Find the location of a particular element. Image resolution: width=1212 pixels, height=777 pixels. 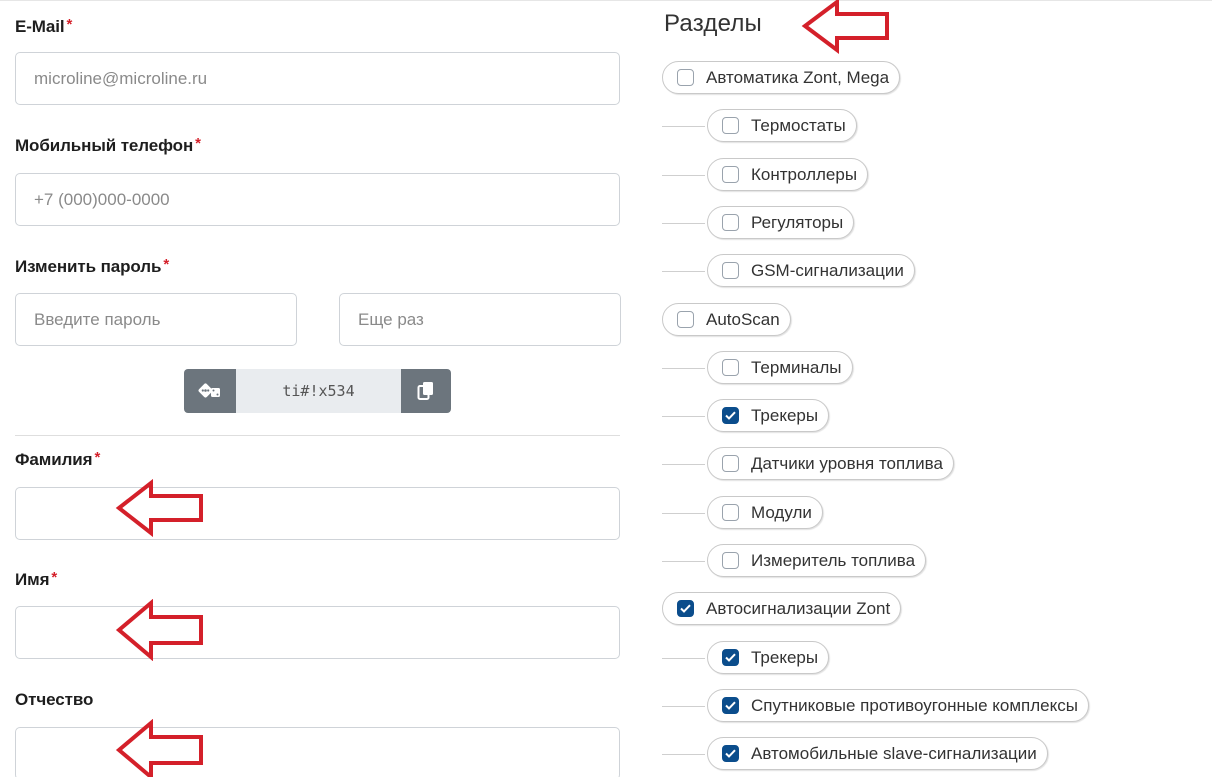

section-label: Регуляторы is located at coordinates (797, 222).